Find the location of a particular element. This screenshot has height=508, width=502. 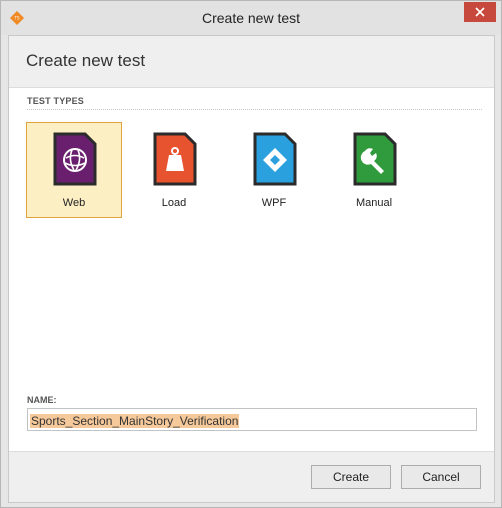

test-type-manual: Manual is located at coordinates (374, 170).